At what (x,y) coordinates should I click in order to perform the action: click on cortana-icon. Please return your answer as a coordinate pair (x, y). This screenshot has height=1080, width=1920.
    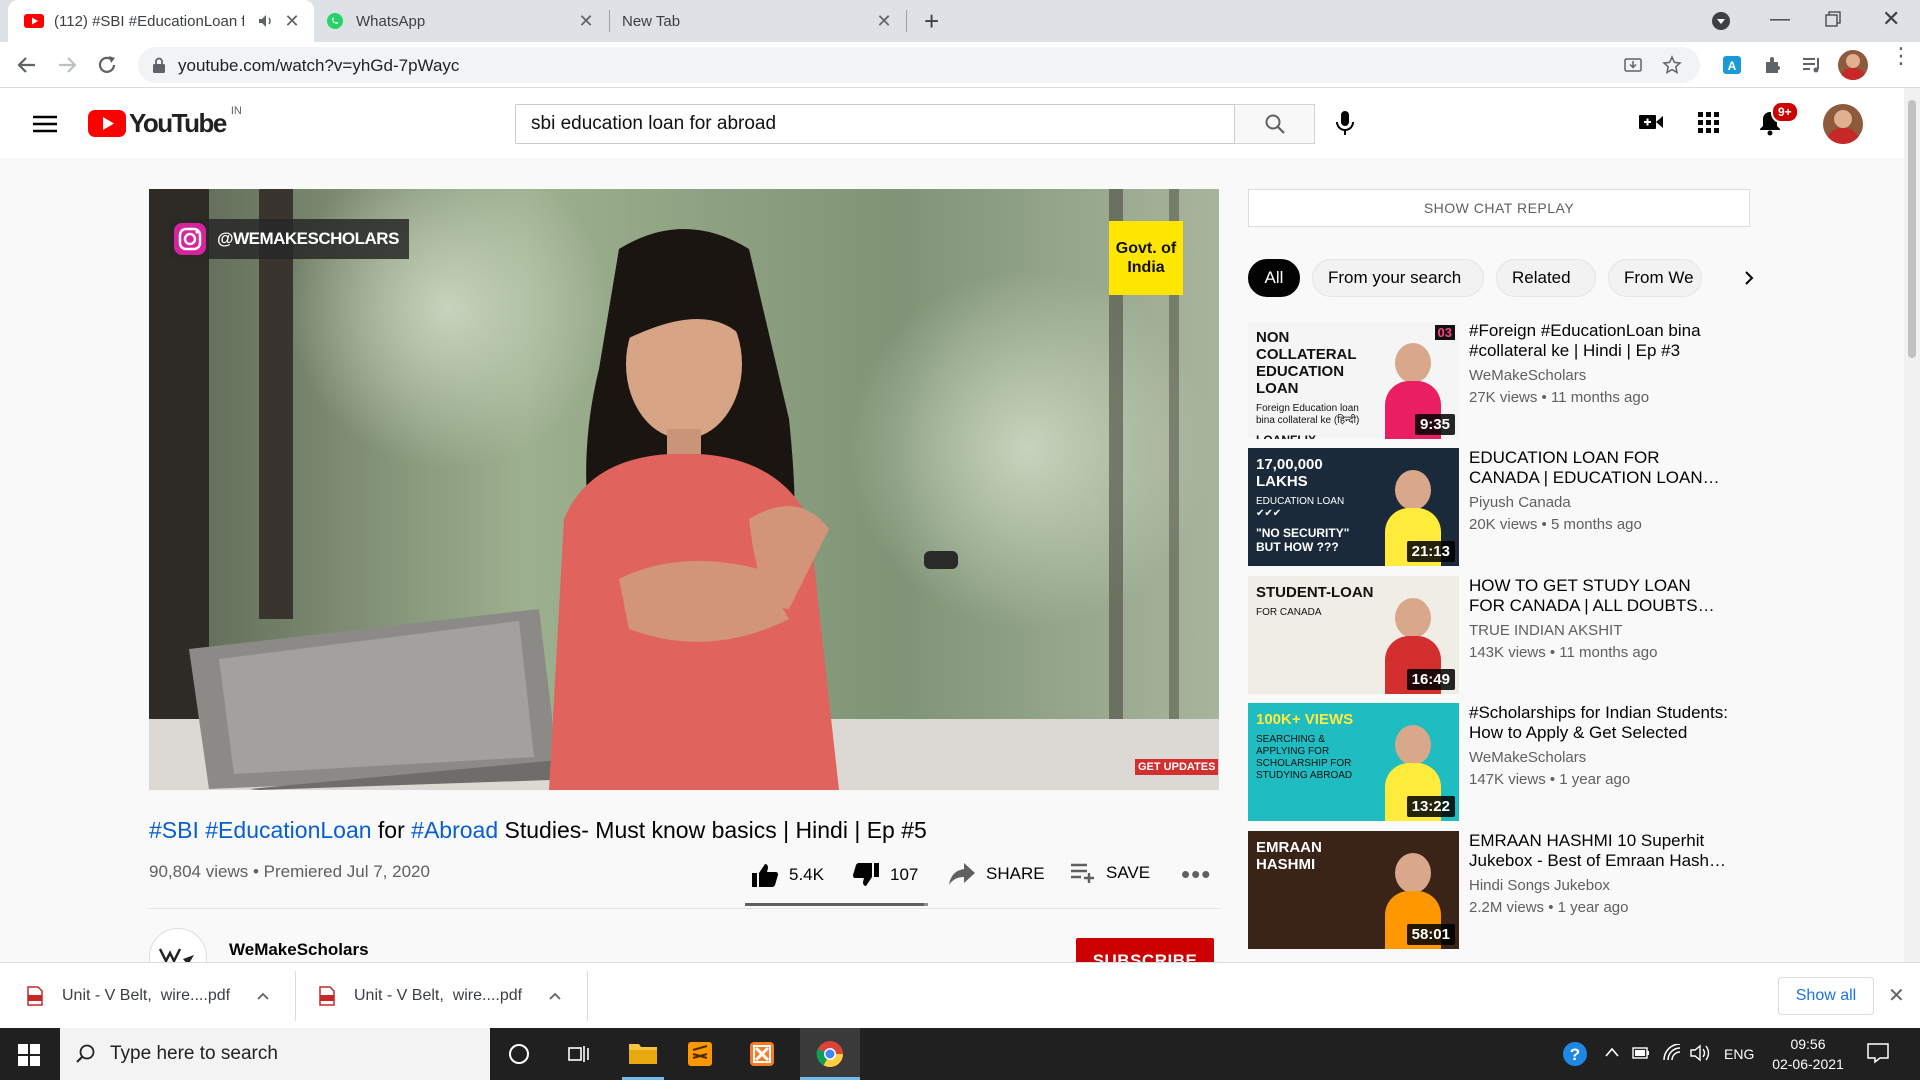
    Looking at the image, I should click on (519, 1054).